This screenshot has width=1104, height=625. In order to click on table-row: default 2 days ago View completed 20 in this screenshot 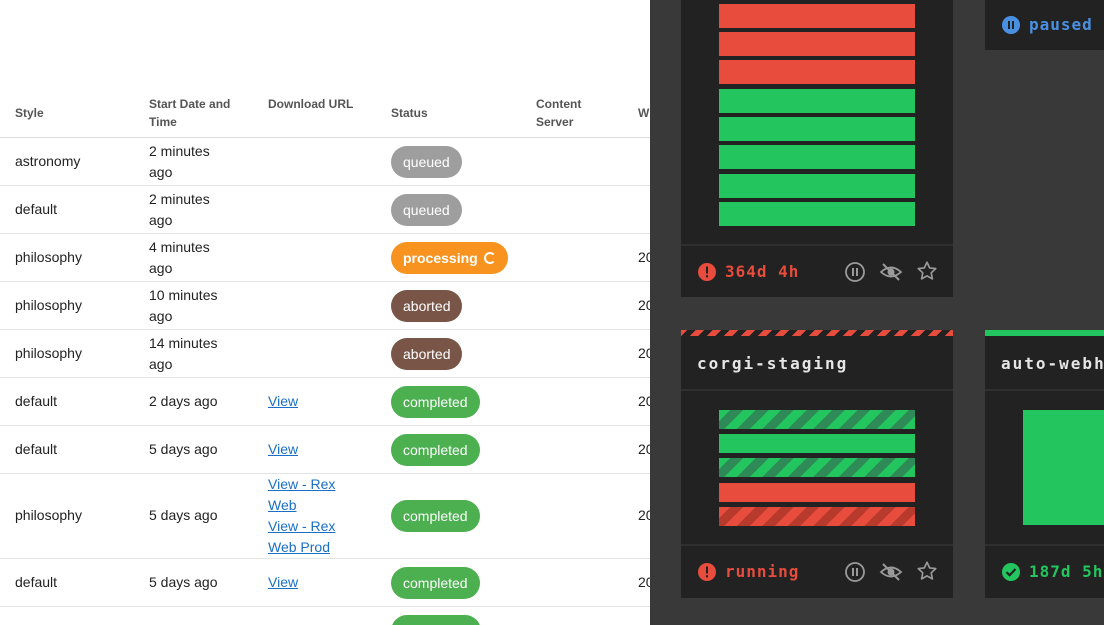, I will do `click(325, 402)`.